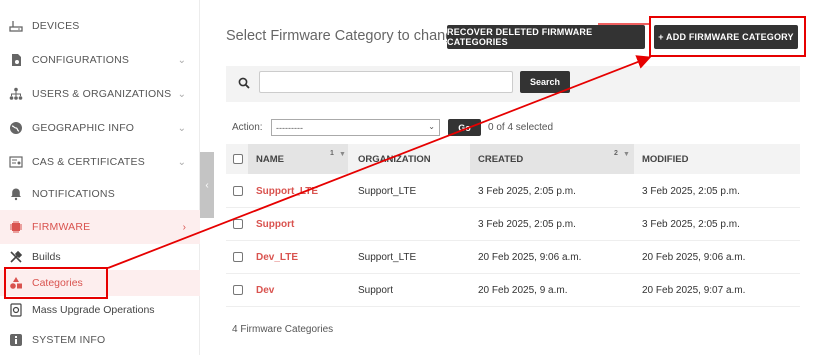  What do you see at coordinates (88, 162) in the screenshot?
I see `sidebar-item-label: CAS & CERTIFICATES` at bounding box center [88, 162].